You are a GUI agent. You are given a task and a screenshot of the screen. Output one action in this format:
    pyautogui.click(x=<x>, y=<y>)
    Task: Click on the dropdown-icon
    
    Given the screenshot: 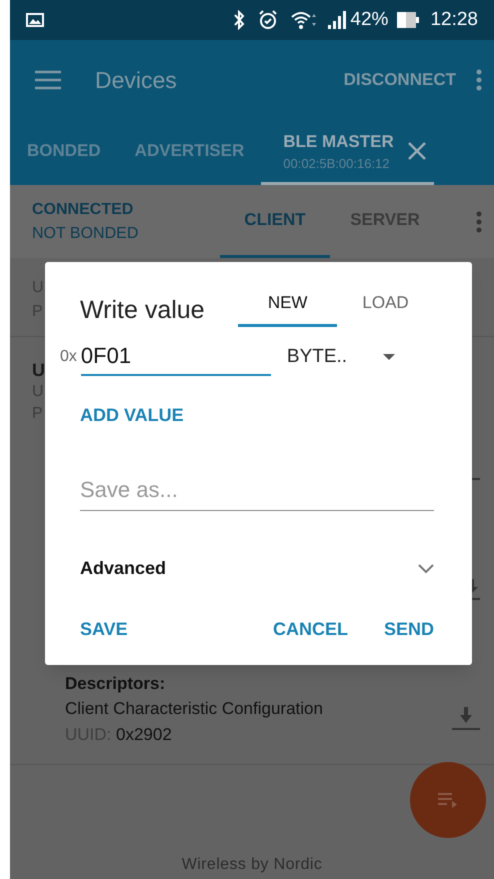 What is the action you would take?
    pyautogui.click(x=389, y=357)
    